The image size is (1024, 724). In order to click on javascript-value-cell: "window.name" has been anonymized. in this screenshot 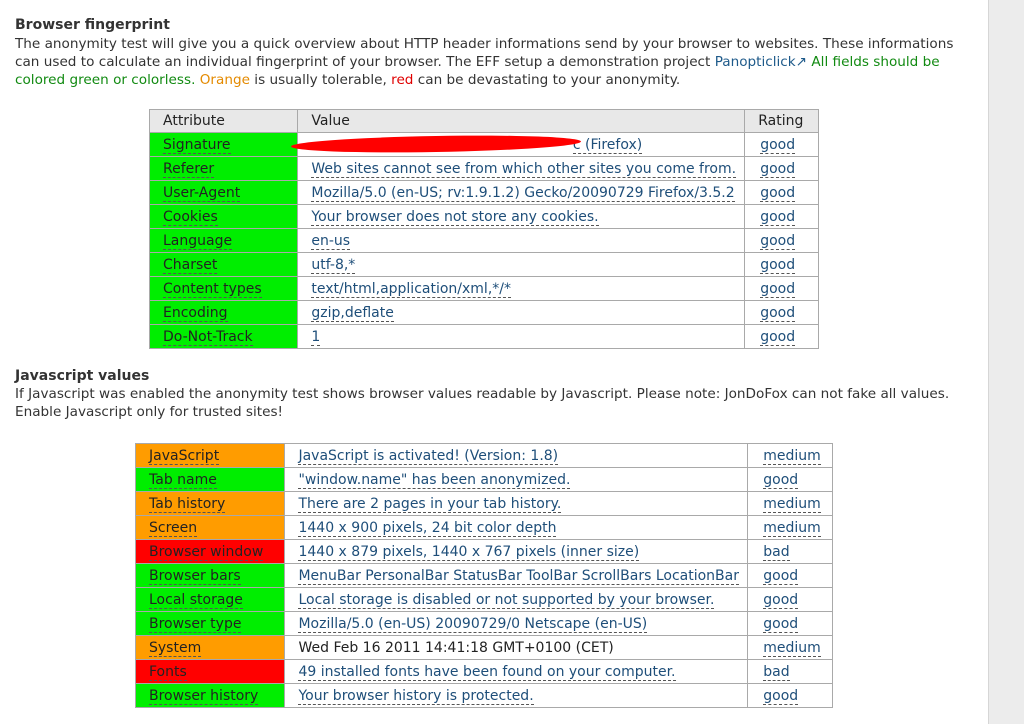, I will do `click(516, 479)`.